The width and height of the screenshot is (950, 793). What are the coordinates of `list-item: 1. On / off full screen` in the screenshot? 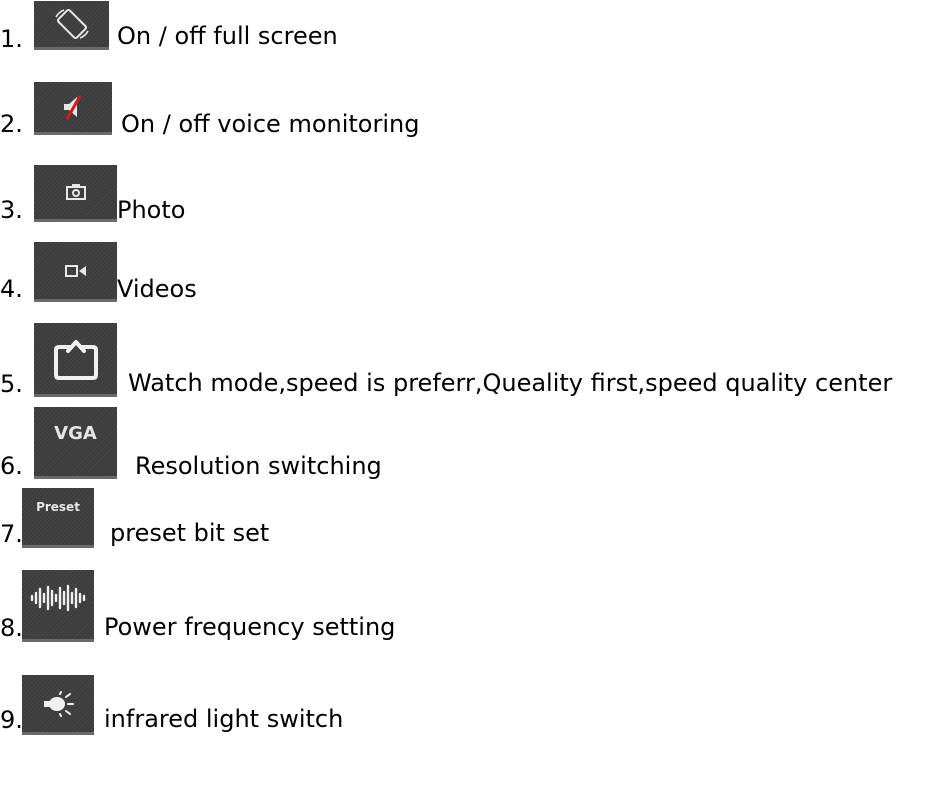 It's located at (475, 40).